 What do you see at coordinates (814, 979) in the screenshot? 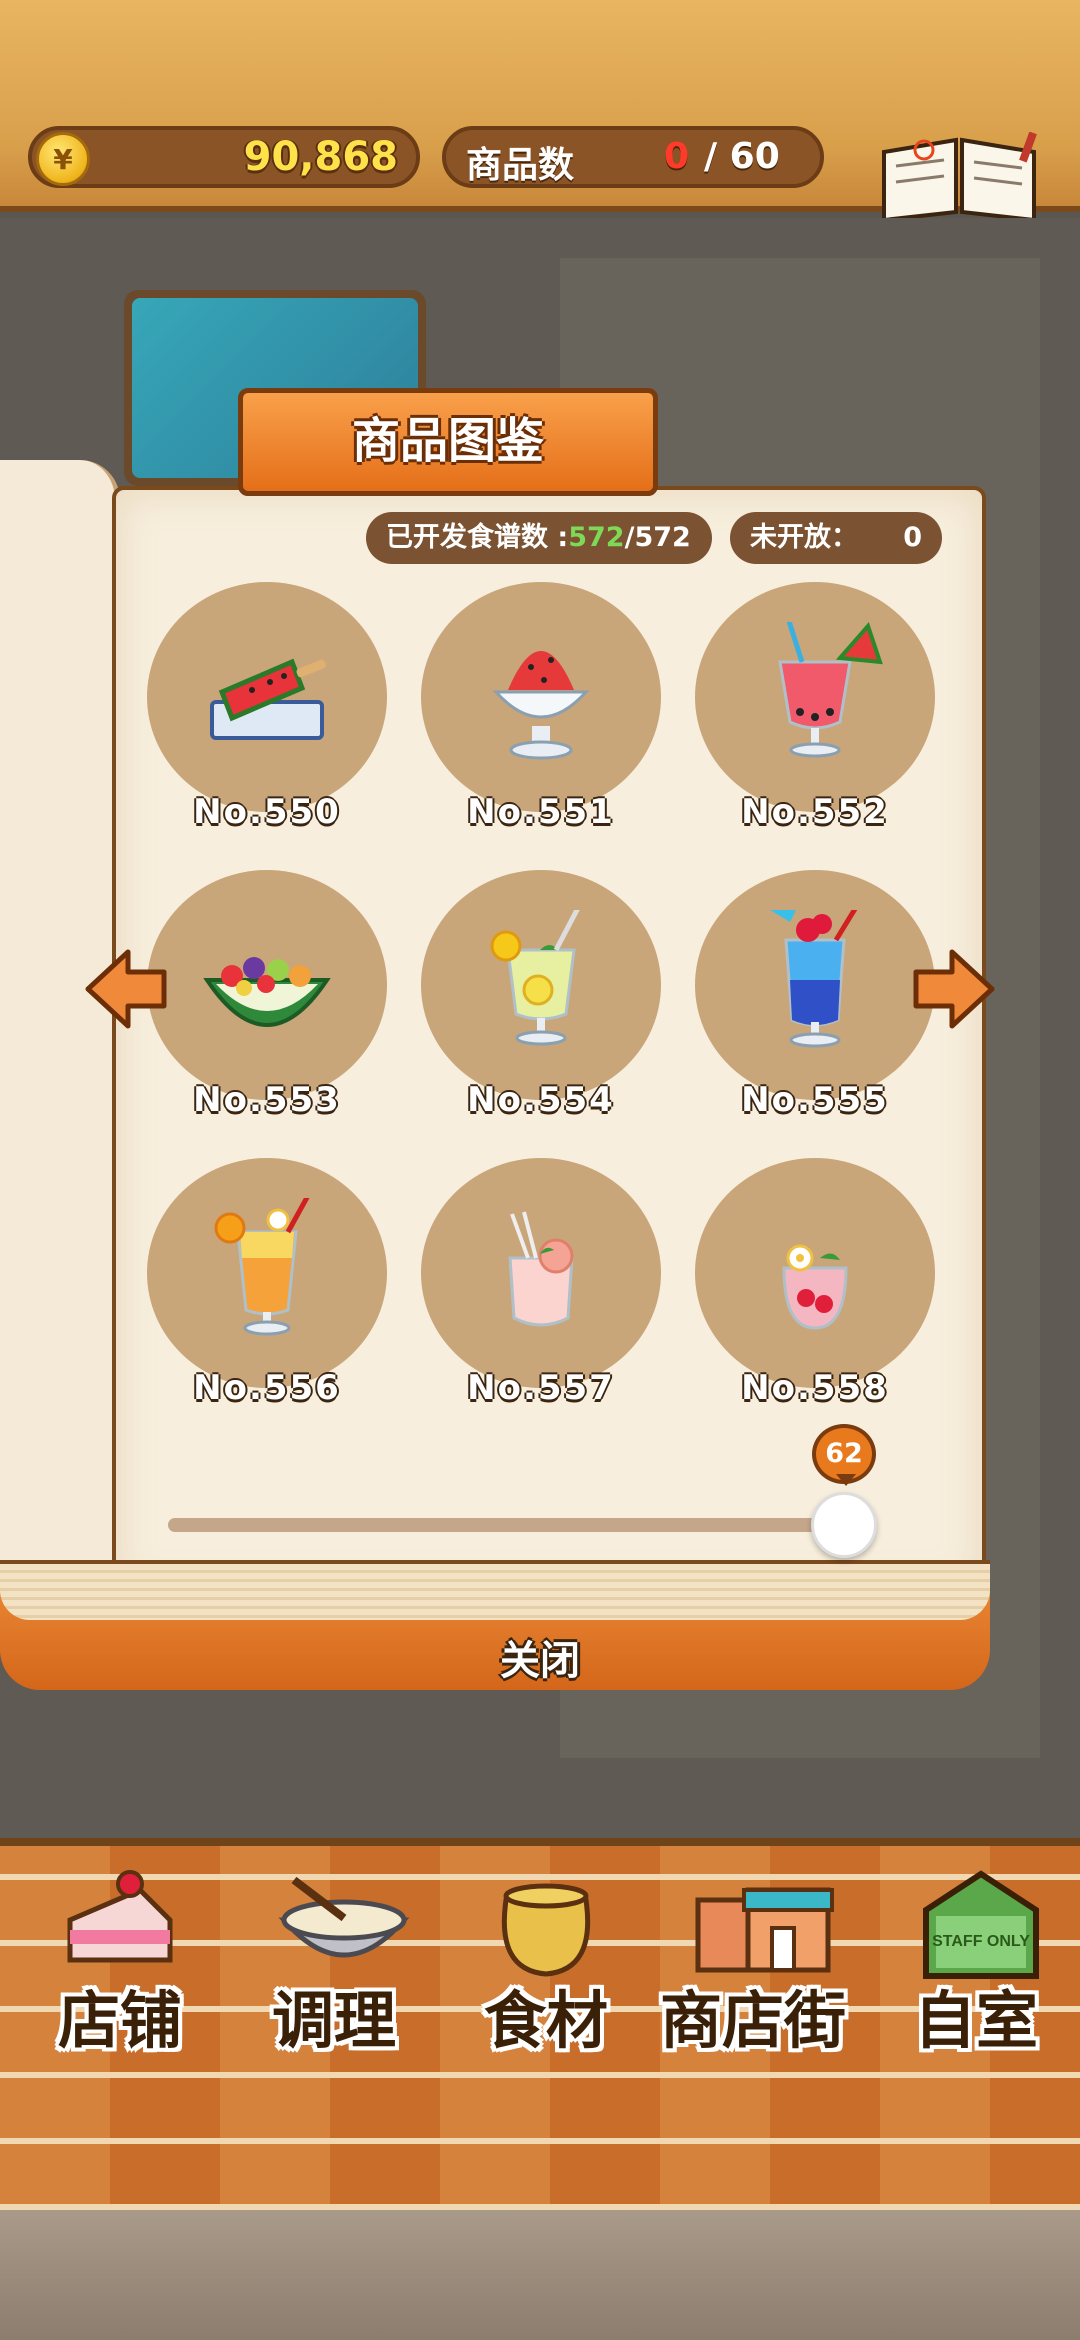
I see `blue-tropical-drink-icon` at bounding box center [814, 979].